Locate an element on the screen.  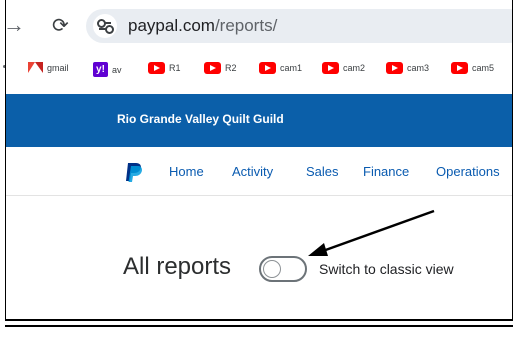
bookmark-label: R2 is located at coordinates (231, 68).